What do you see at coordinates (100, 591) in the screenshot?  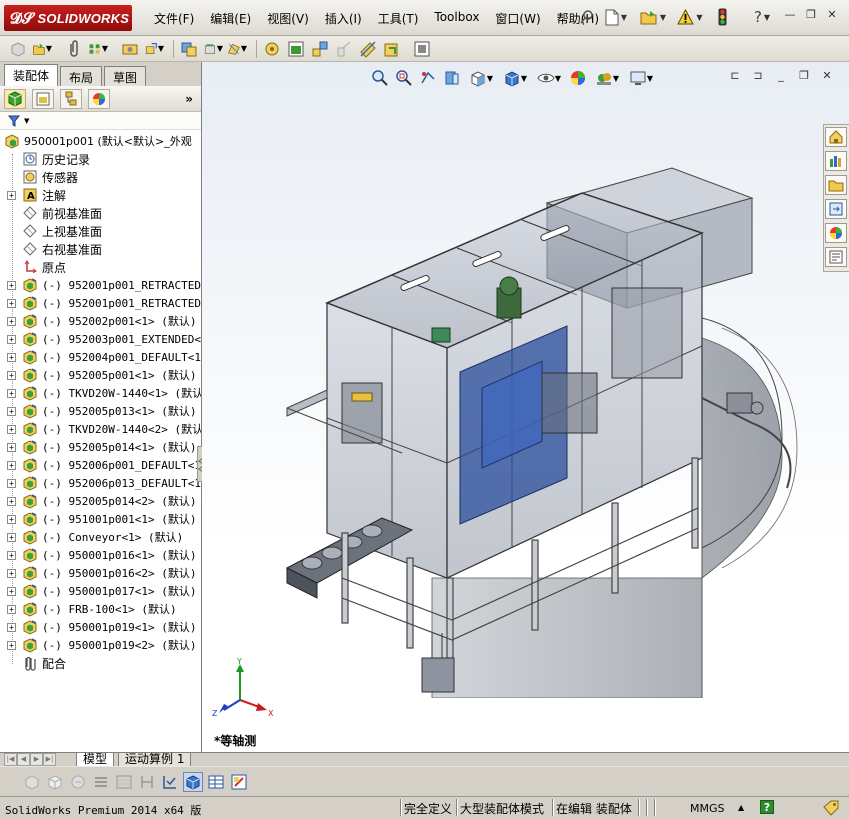 I see `tree-item-component: + (-) 950001p017<1> (默认)` at bounding box center [100, 591].